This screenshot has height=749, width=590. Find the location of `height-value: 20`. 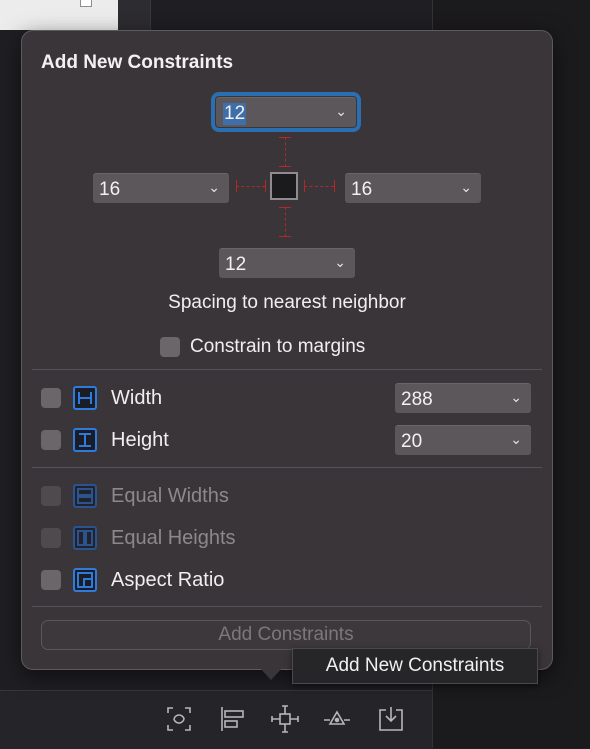

height-value: 20 is located at coordinates (411, 442).